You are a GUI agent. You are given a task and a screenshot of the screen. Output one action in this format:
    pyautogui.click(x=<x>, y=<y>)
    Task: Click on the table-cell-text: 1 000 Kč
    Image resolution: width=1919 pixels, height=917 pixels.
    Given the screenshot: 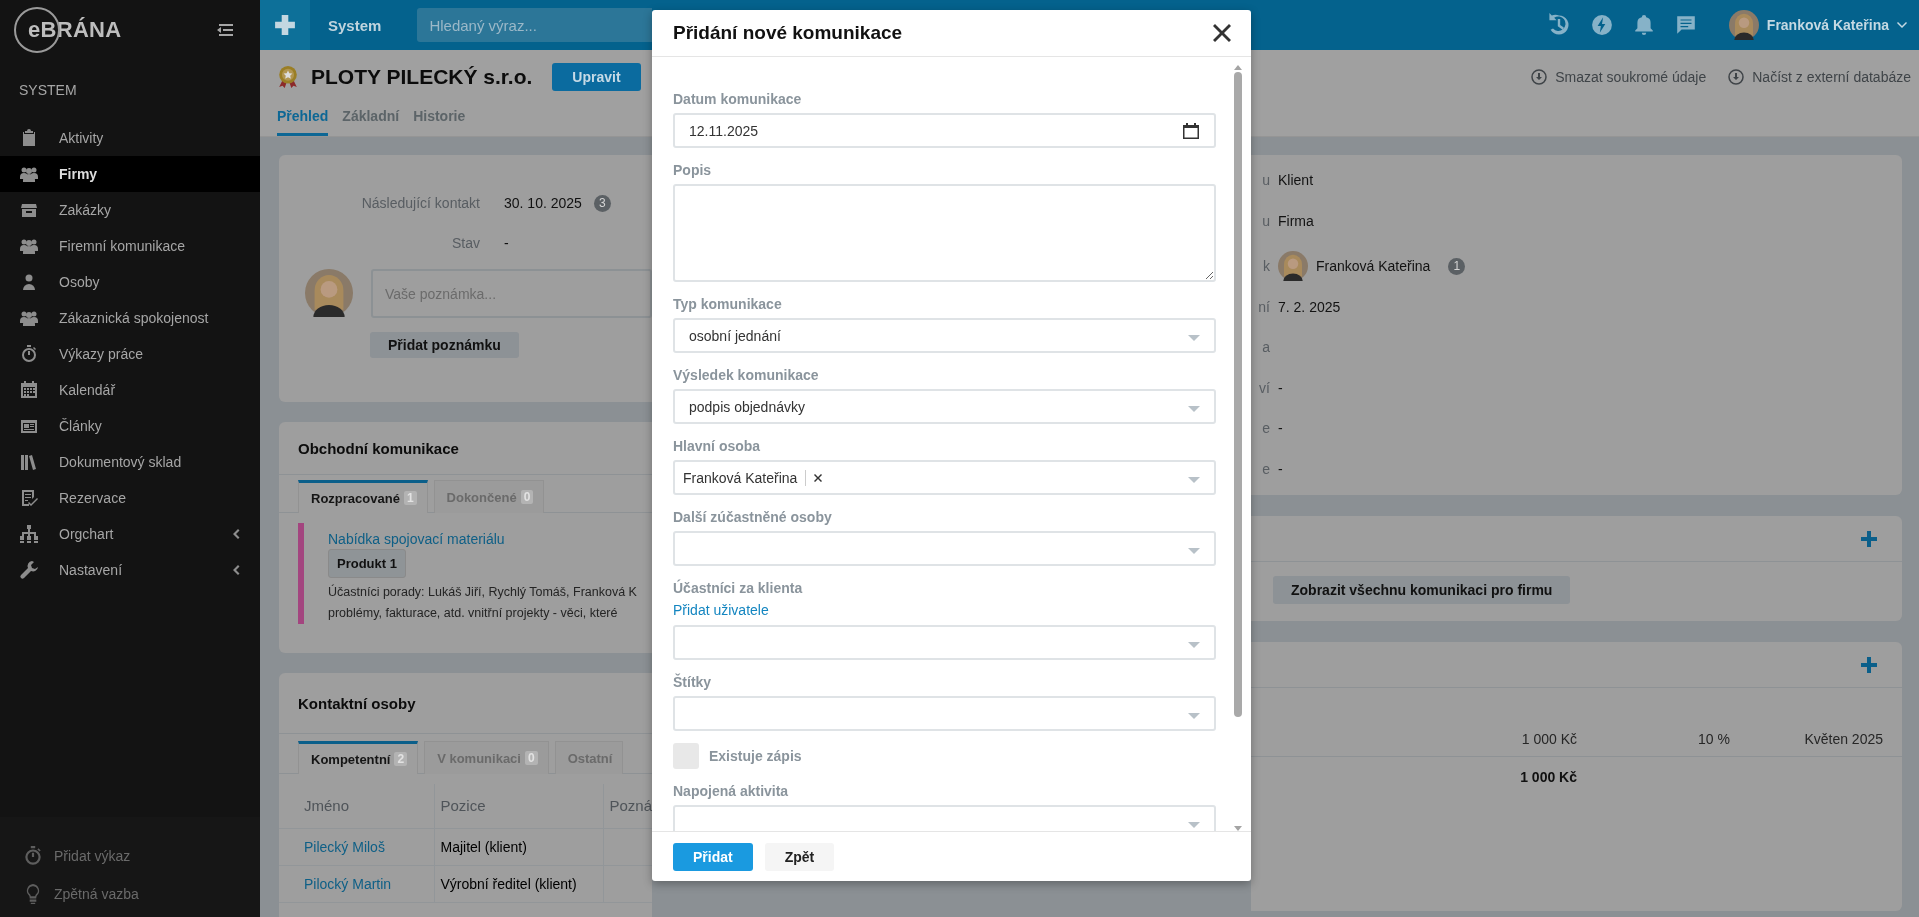 What is the action you would take?
    pyautogui.click(x=1548, y=738)
    